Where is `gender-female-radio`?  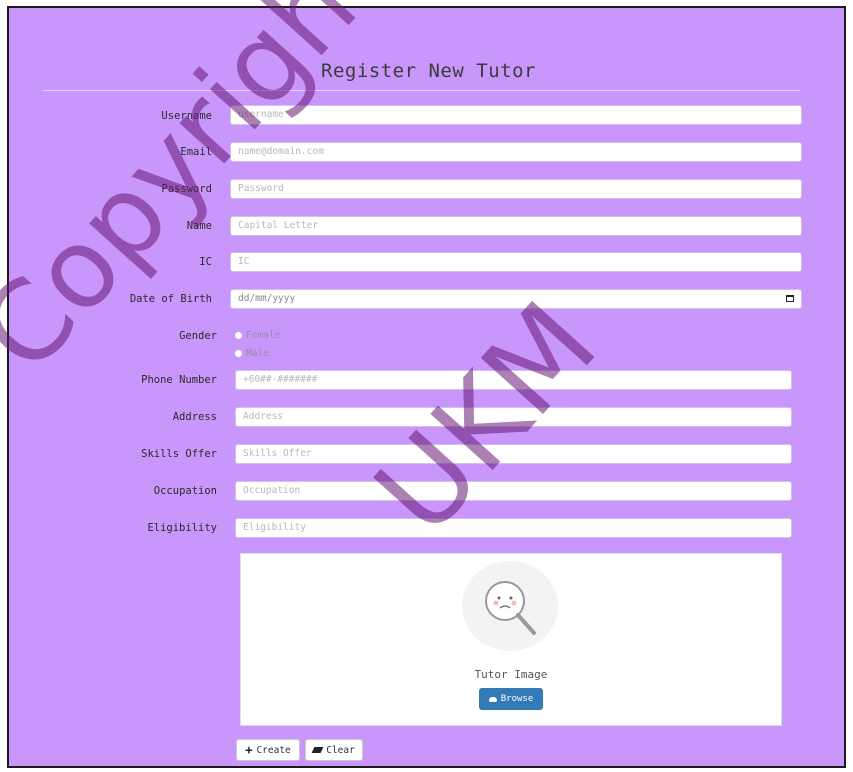
gender-female-radio is located at coordinates (238, 335).